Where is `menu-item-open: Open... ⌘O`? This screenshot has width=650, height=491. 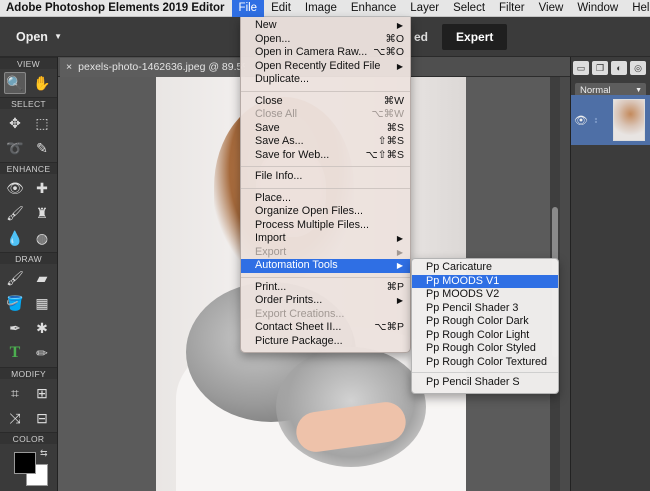 menu-item-open: Open... ⌘O is located at coordinates (325, 40).